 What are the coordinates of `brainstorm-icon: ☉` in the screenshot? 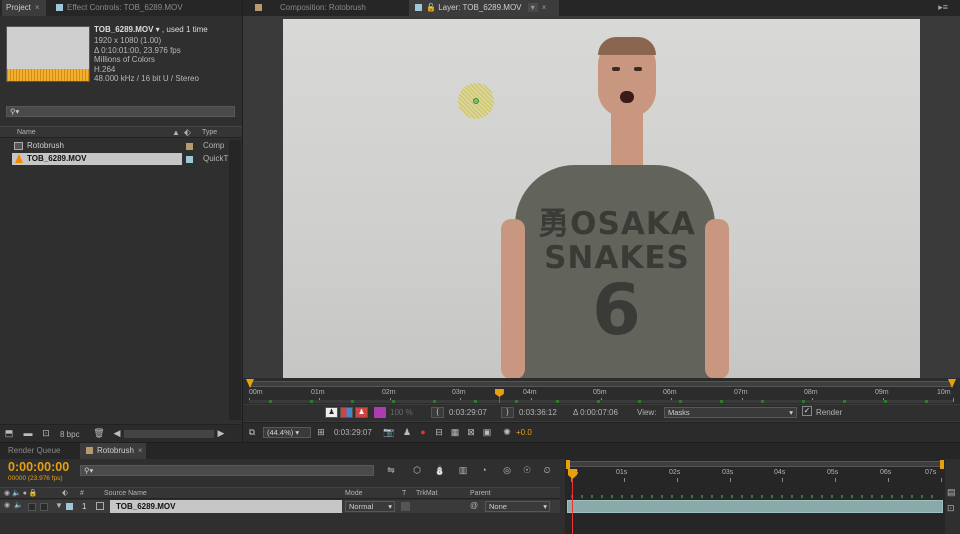 It's located at (527, 470).